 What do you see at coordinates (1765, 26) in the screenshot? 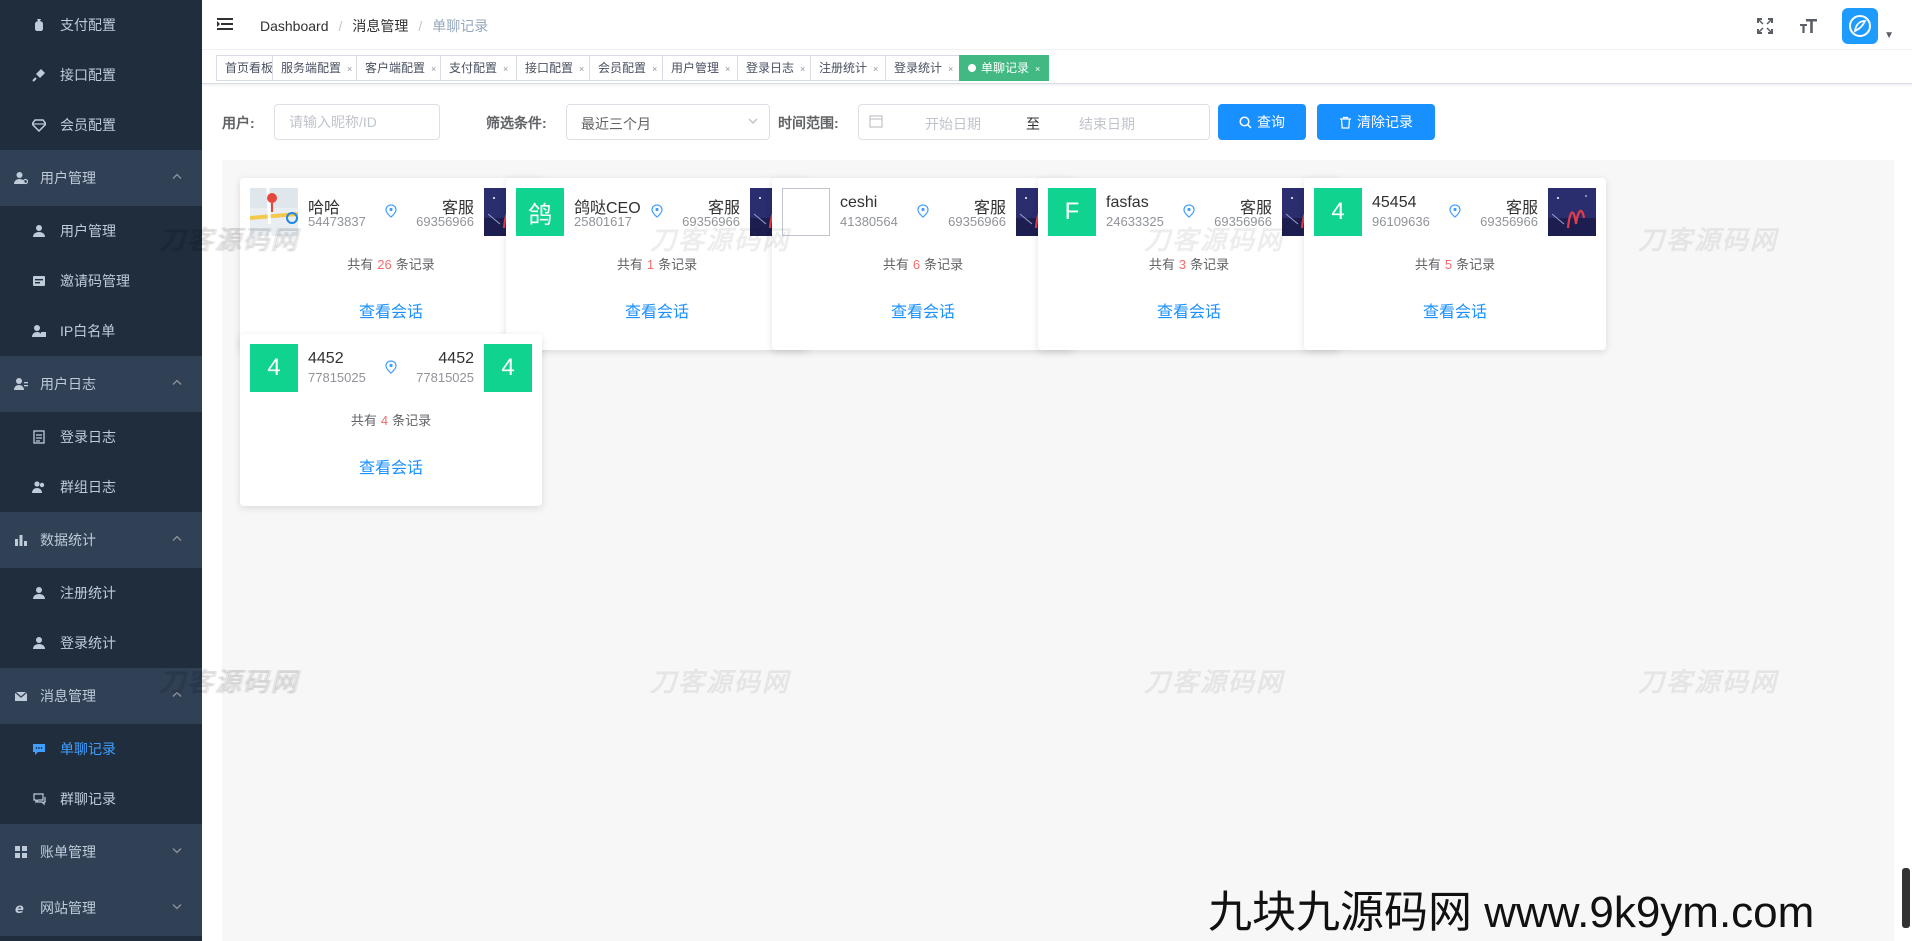
I see `fullscreen-icon` at bounding box center [1765, 26].